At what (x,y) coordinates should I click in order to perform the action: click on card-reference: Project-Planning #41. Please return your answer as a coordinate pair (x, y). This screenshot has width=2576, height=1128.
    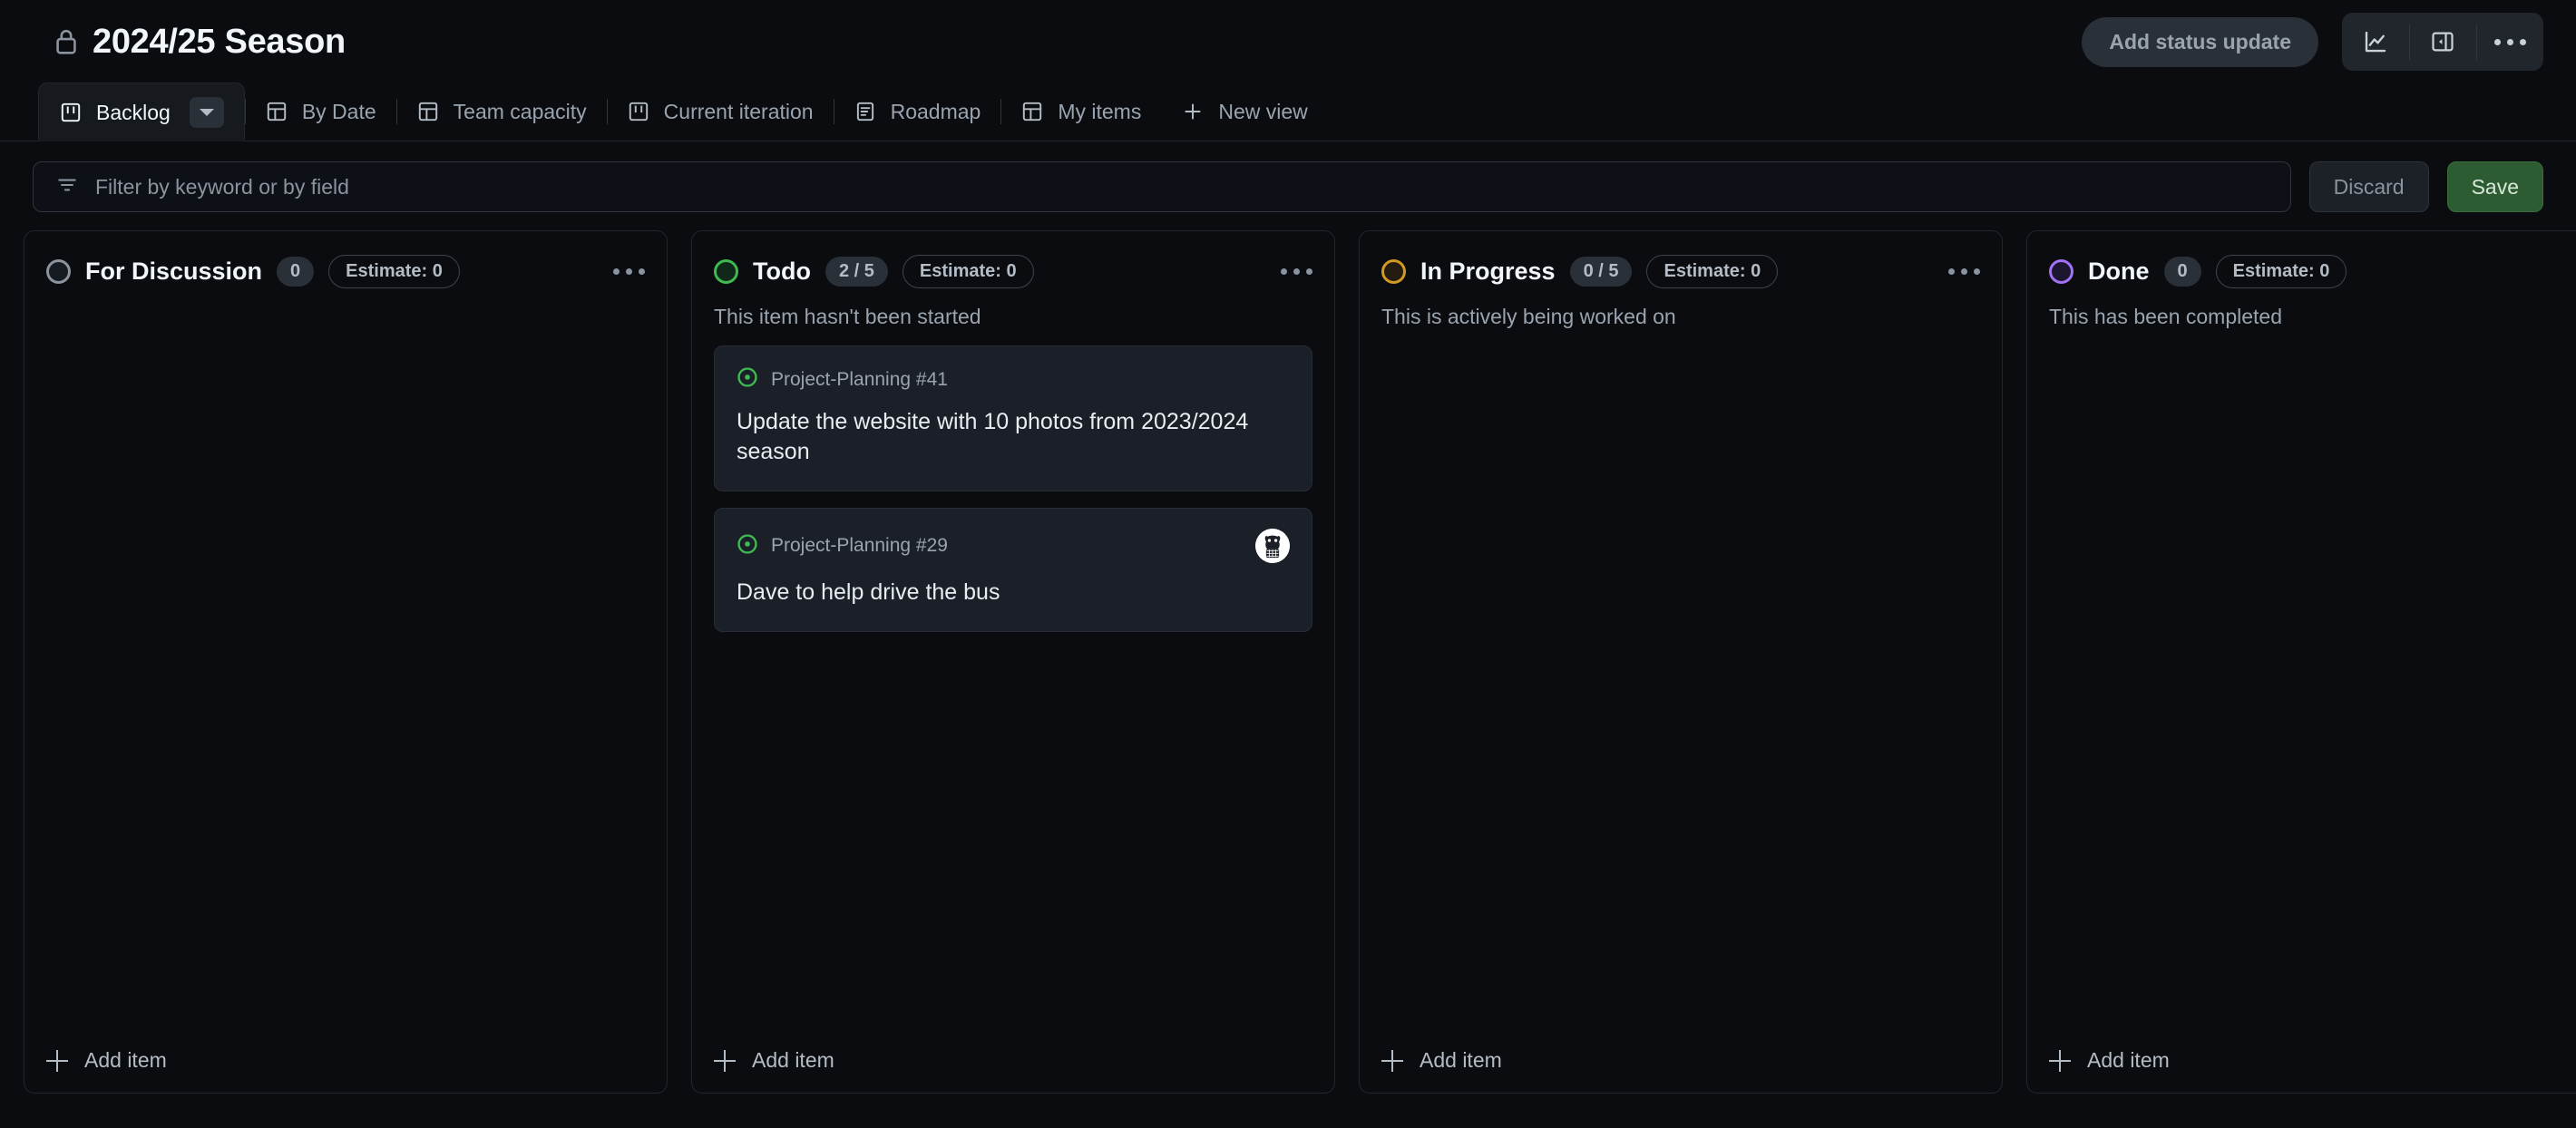
    Looking at the image, I should click on (859, 379).